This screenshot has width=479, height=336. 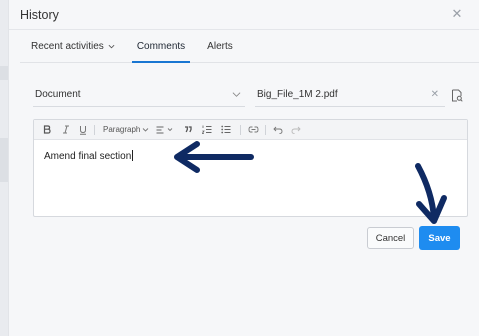 I want to click on tab-label: Recent activities, so click(x=67, y=46).